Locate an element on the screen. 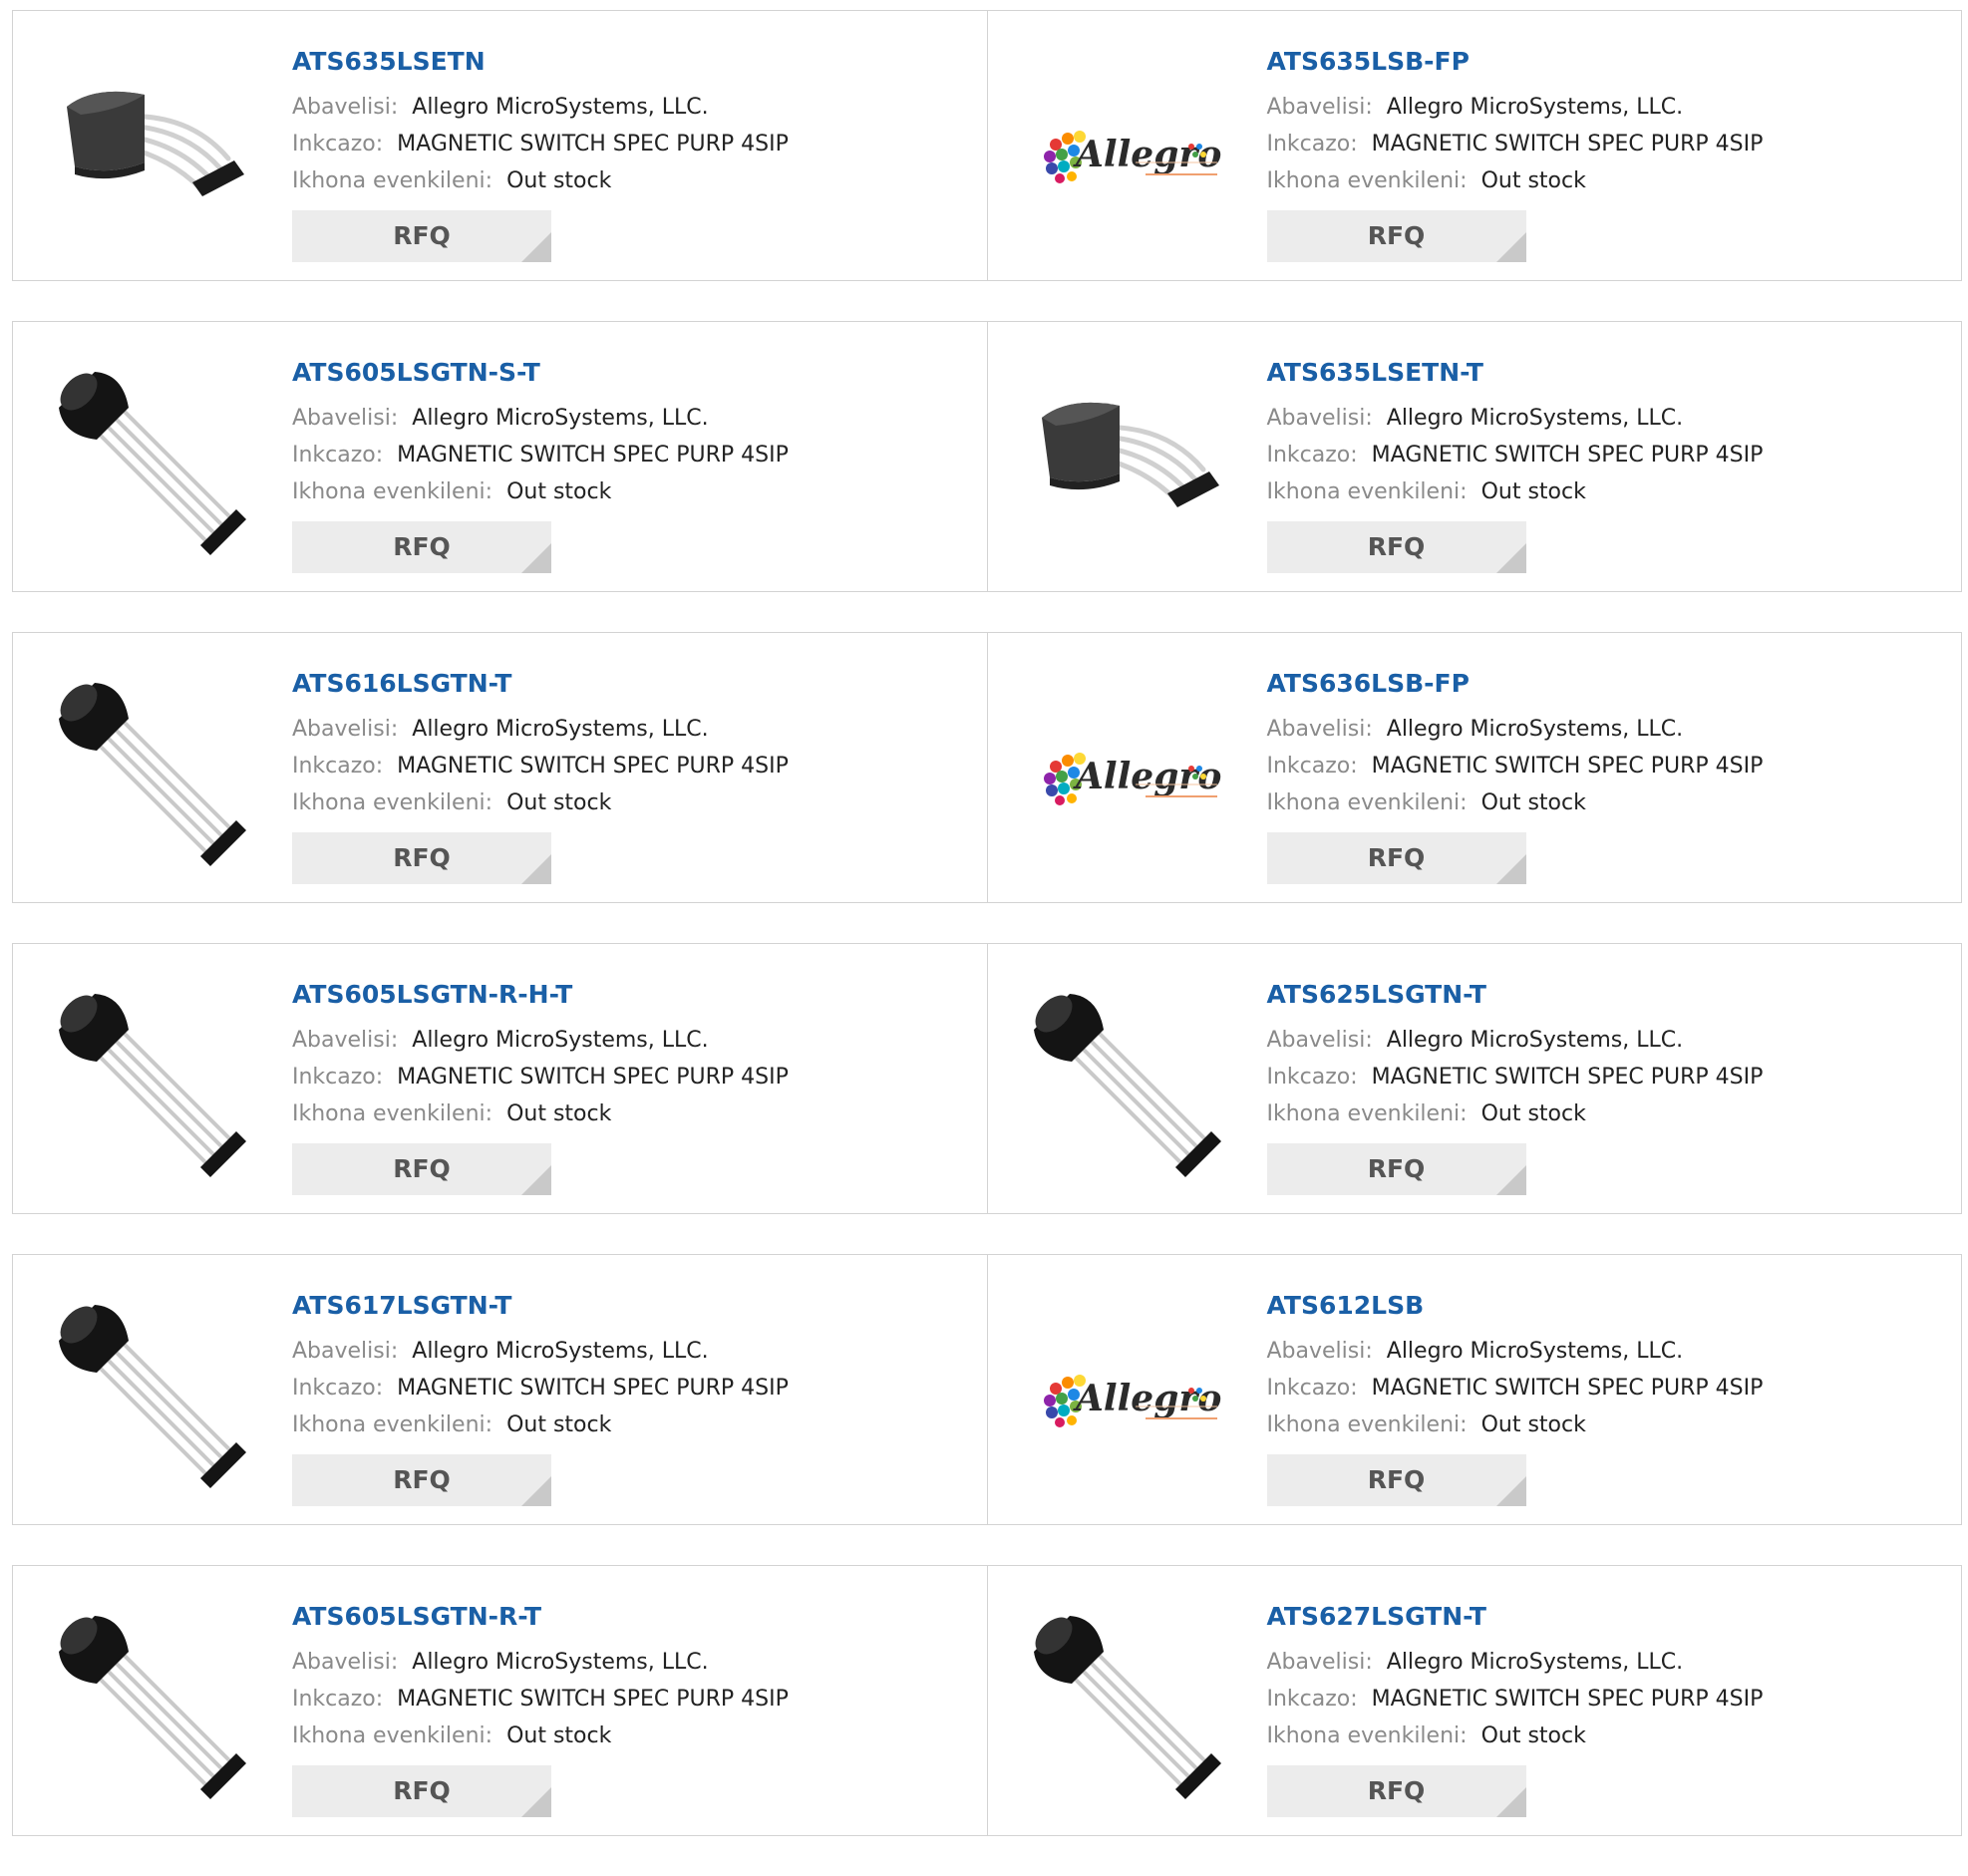 This screenshot has height=1876, width=1968. part-number-link: ATS605LSGTN-S-T is located at coordinates (416, 373).